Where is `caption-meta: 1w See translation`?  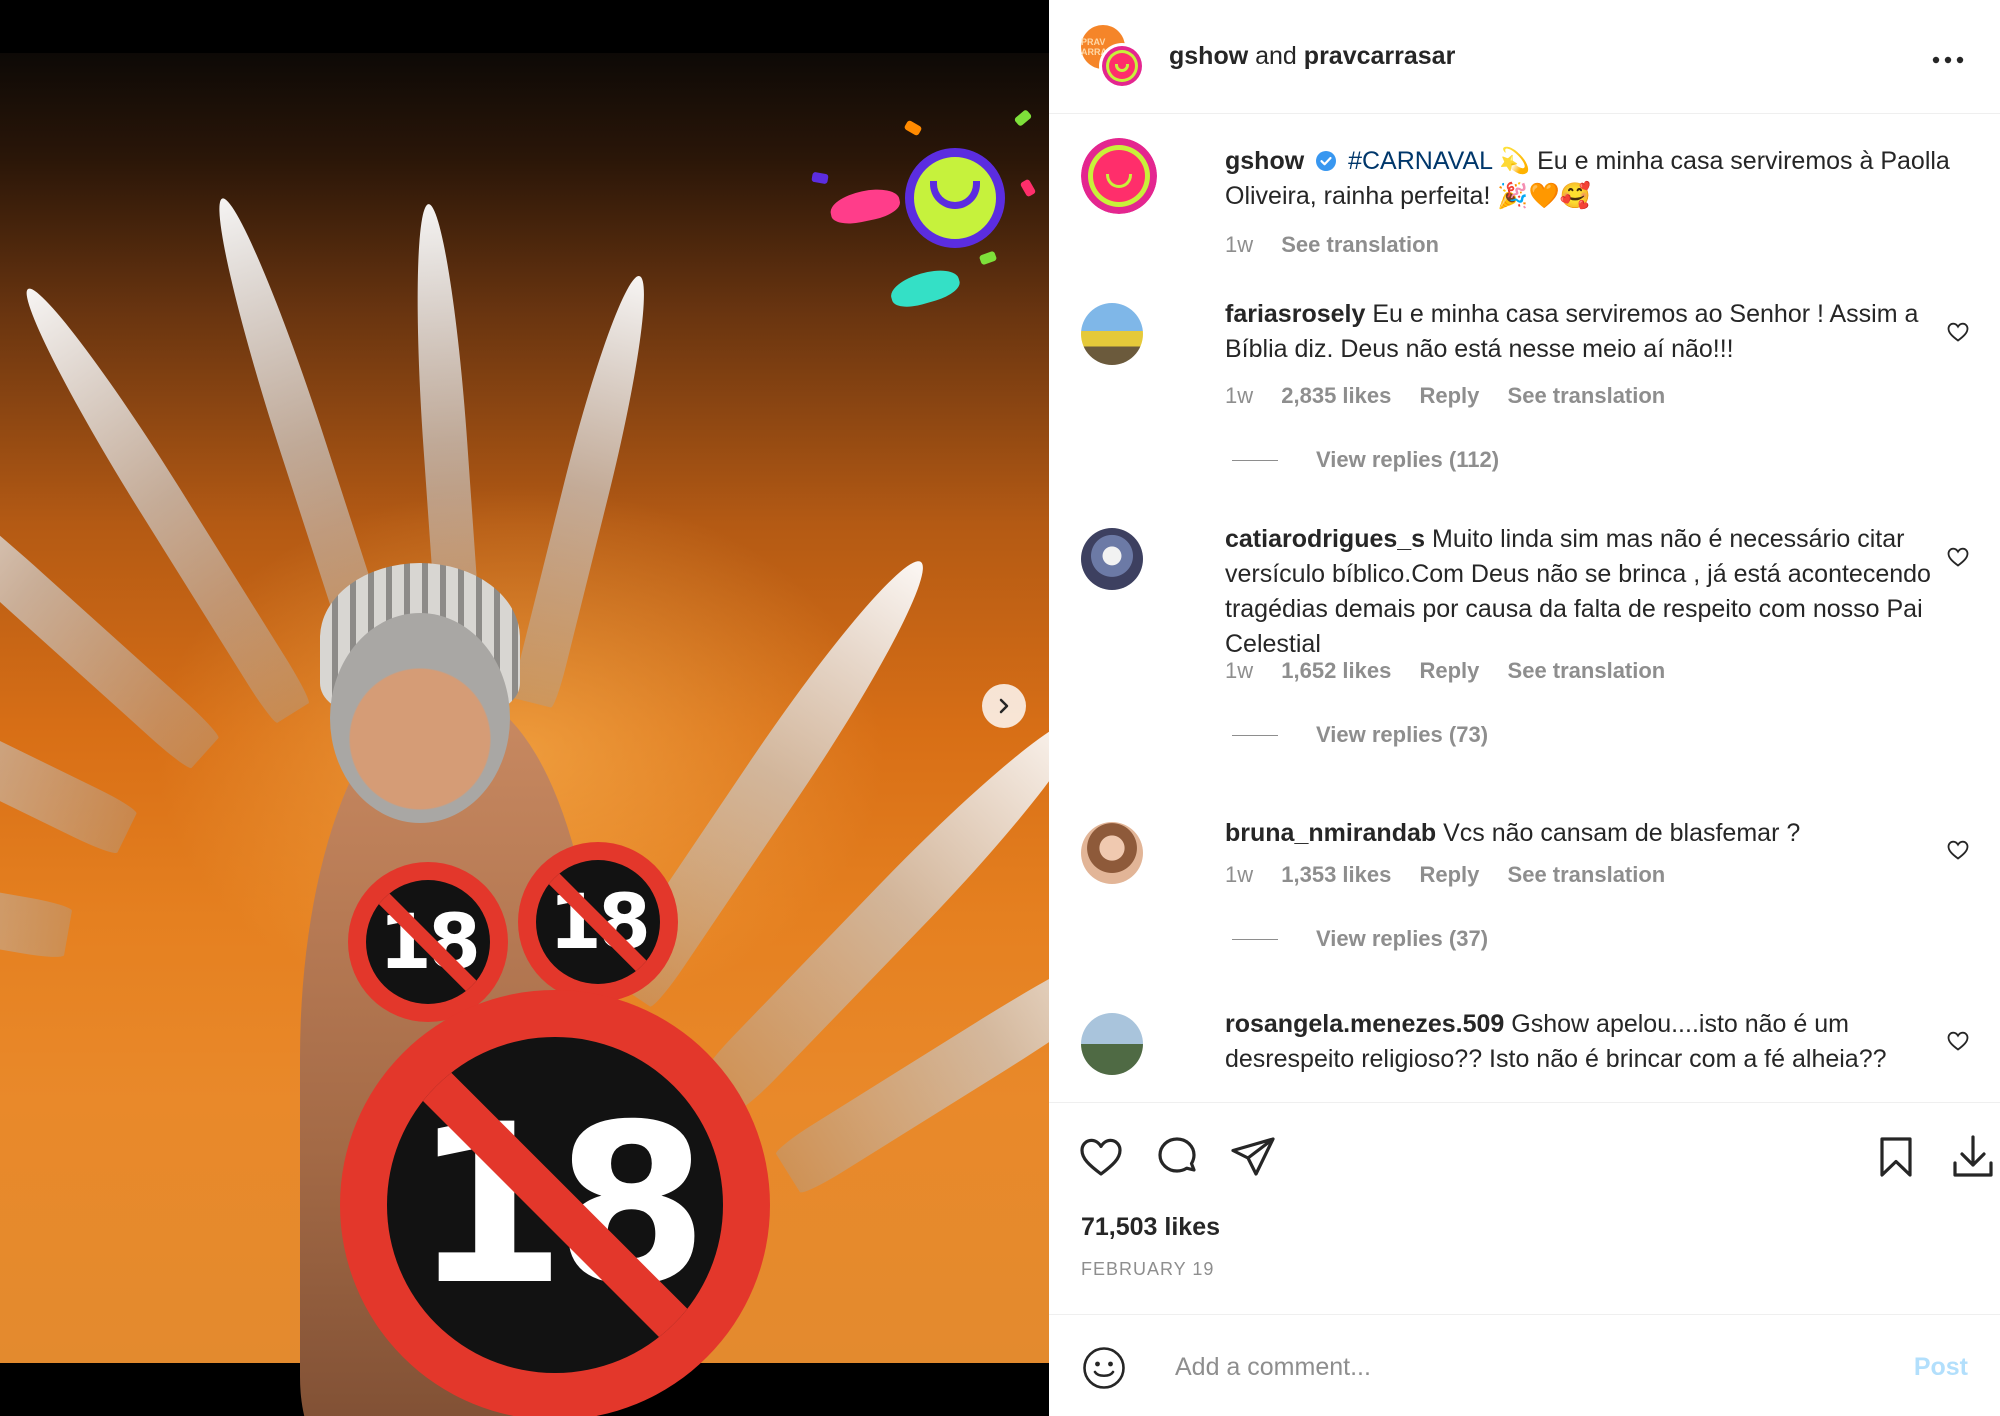 caption-meta: 1w See translation is located at coordinates (1343, 245).